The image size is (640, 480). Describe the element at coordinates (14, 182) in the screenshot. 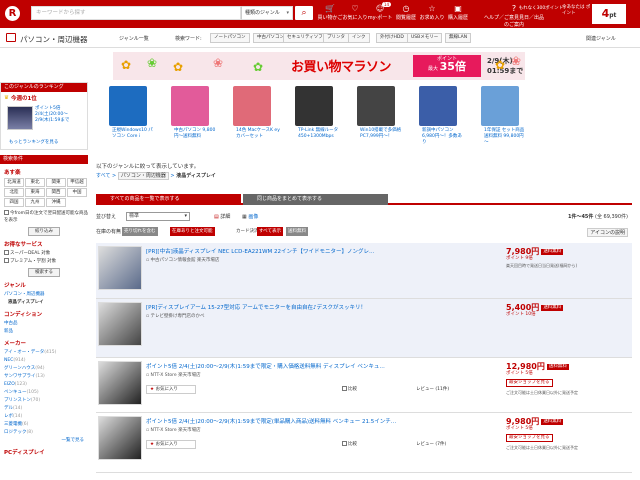

I see `region-button: 北海道` at that location.